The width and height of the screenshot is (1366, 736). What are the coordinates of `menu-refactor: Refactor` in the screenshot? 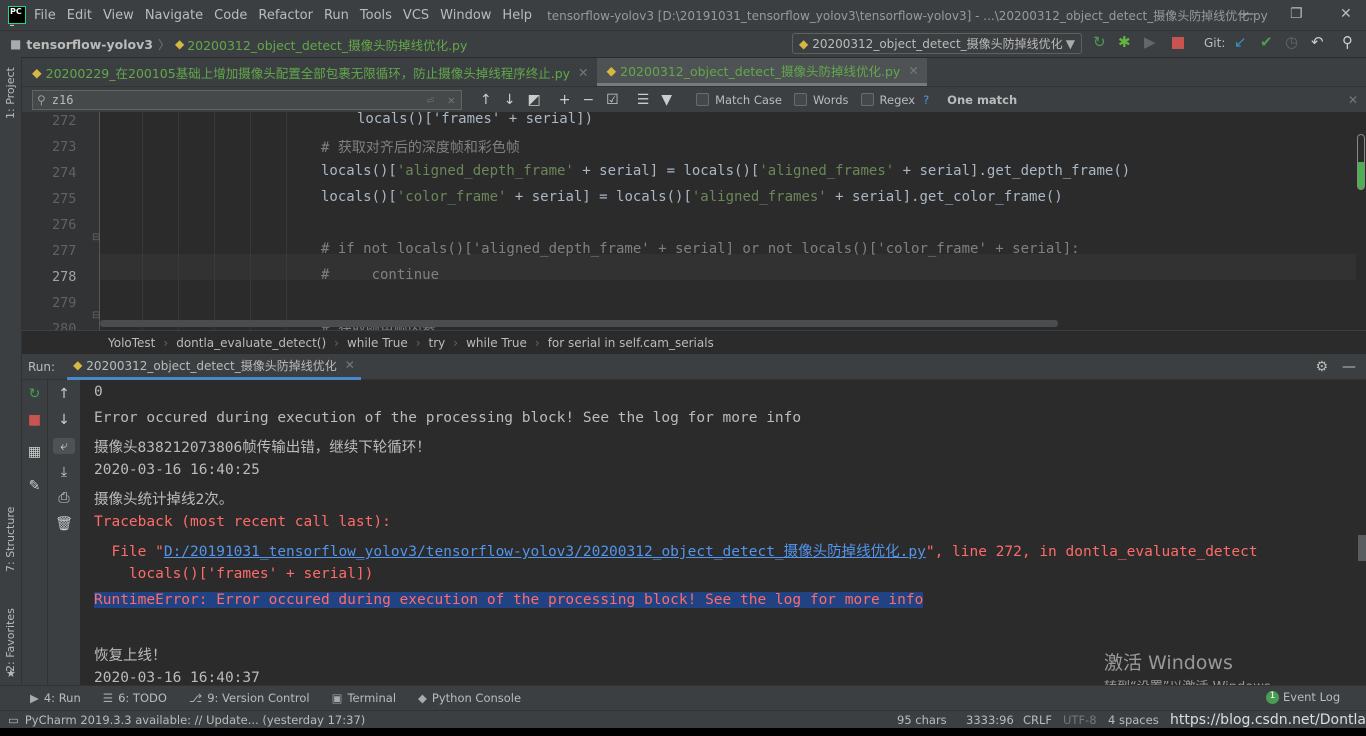 It's located at (285, 15).